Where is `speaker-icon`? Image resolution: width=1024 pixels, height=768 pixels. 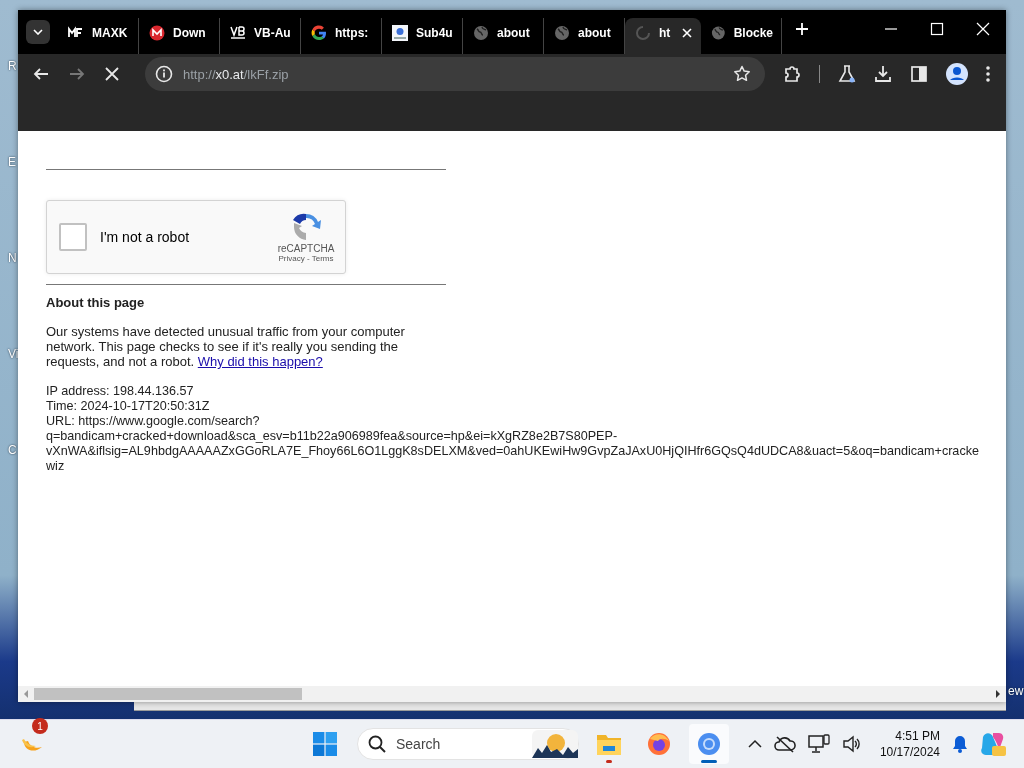 speaker-icon is located at coordinates (851, 744).